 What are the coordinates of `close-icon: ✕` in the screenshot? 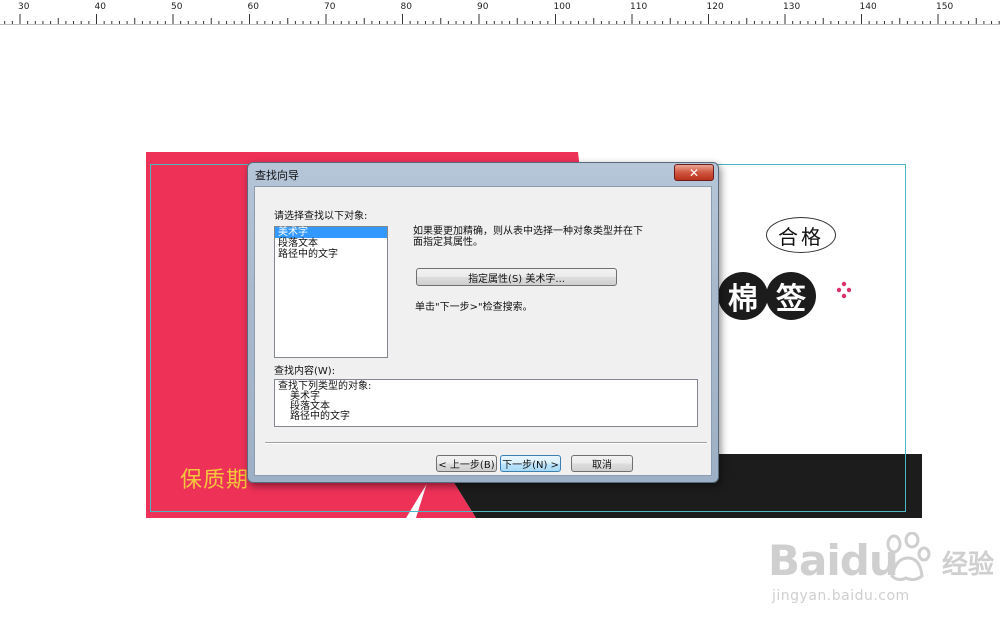 It's located at (694, 172).